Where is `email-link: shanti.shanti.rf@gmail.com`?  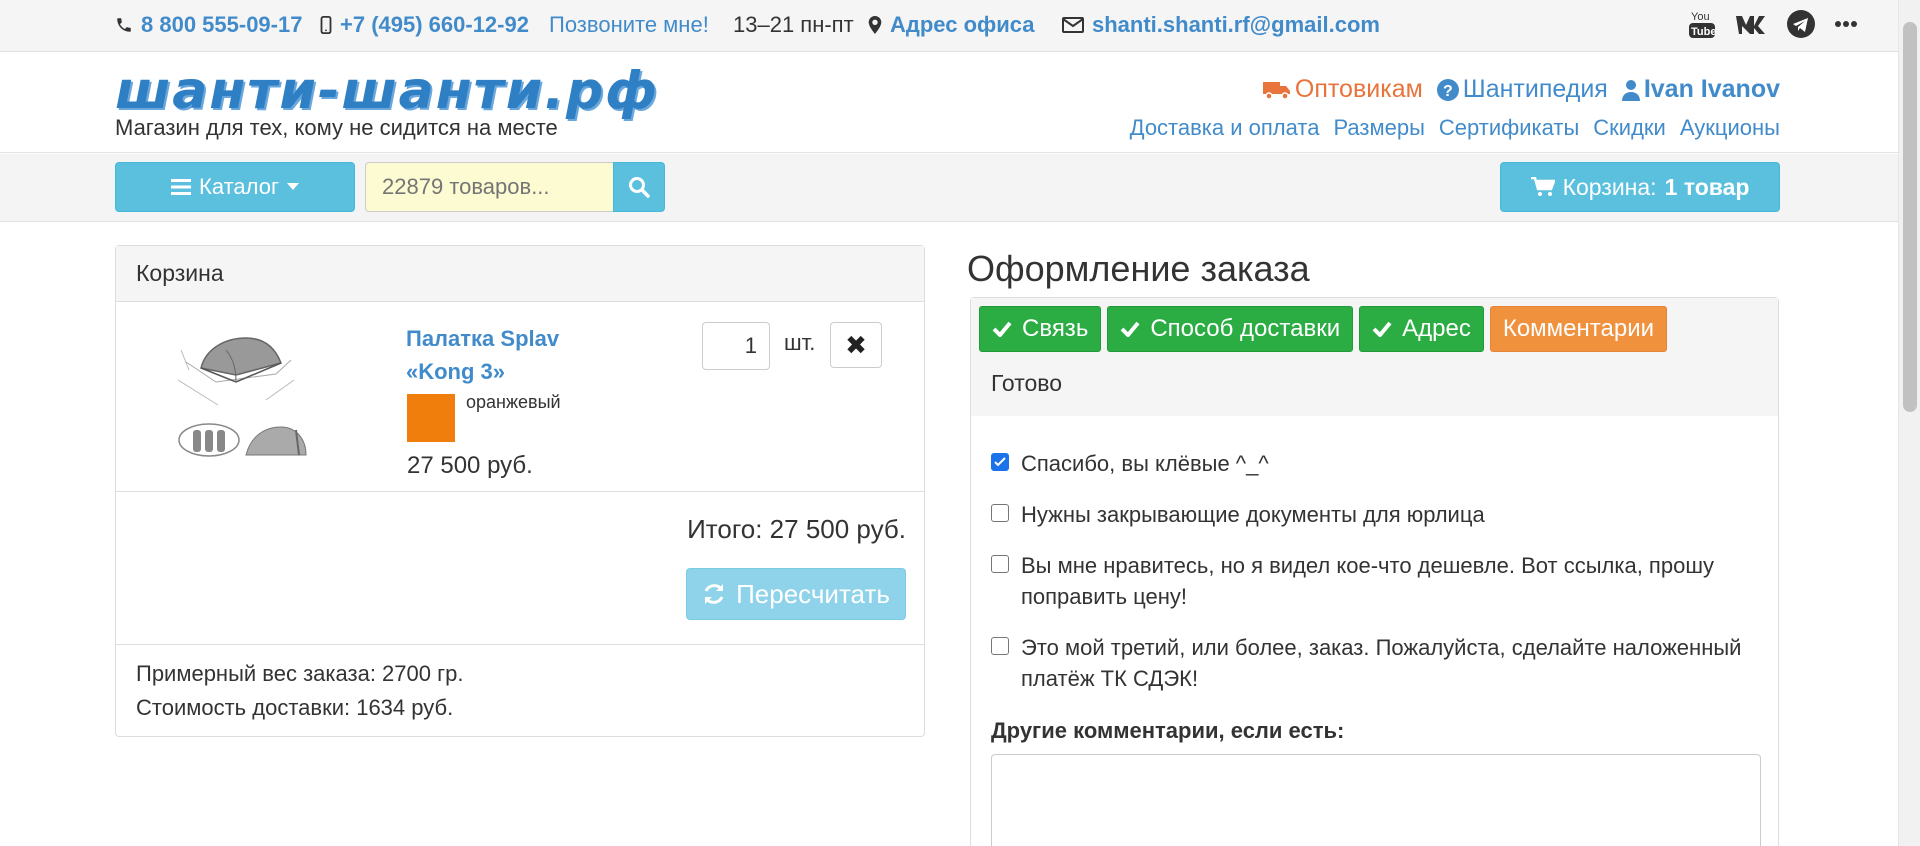 email-link: shanti.shanti.rf@gmail.com is located at coordinates (1236, 25).